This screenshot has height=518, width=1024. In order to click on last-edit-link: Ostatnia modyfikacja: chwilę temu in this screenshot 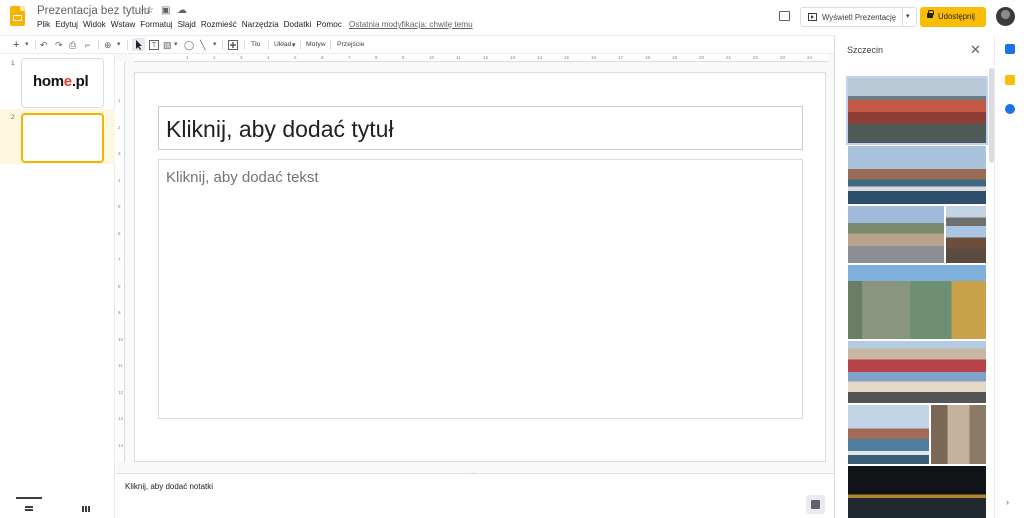, I will do `click(411, 26)`.